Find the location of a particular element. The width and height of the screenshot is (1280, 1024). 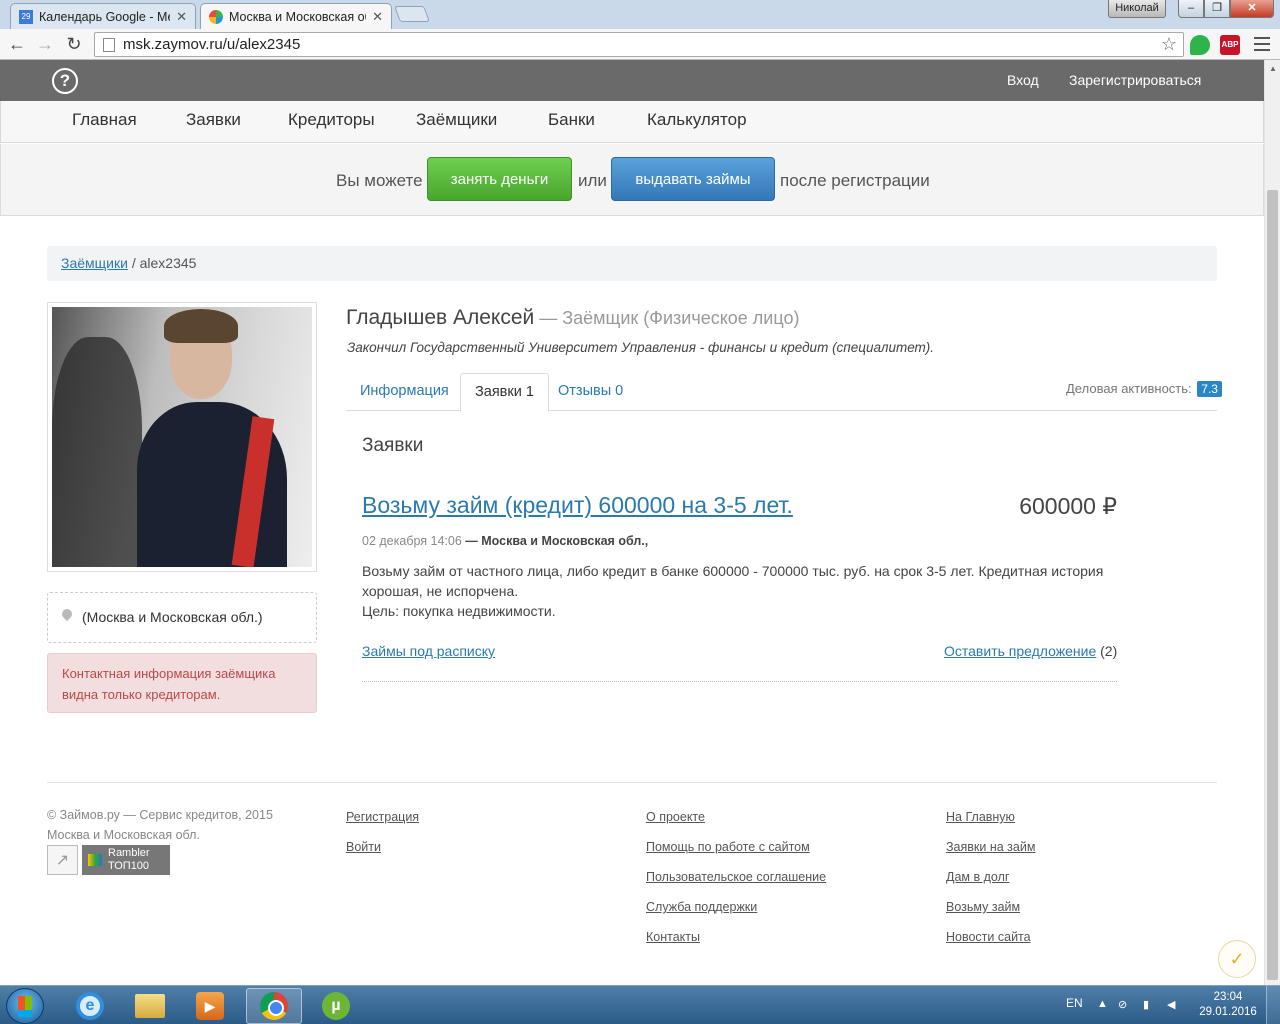

leave-offer-link: Оставить предложение is located at coordinates (1020, 651).